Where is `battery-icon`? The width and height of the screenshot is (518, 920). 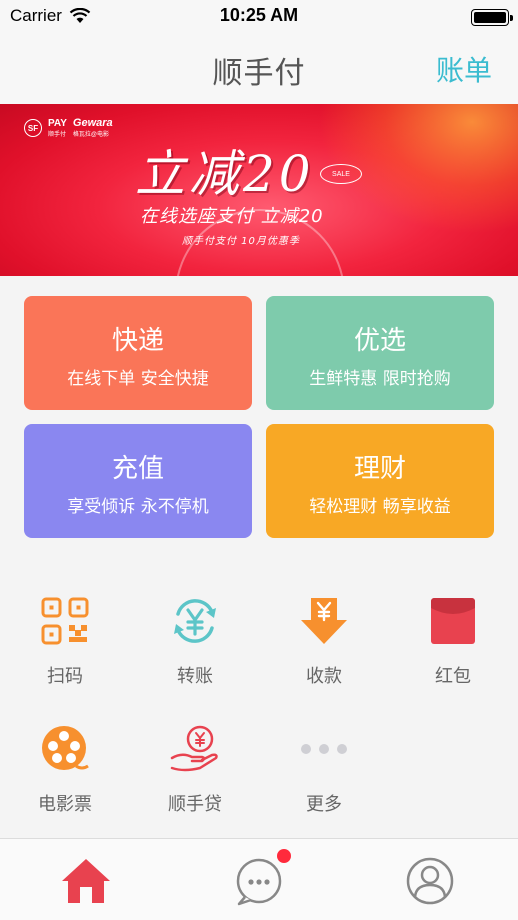
battery-icon is located at coordinates (492, 17).